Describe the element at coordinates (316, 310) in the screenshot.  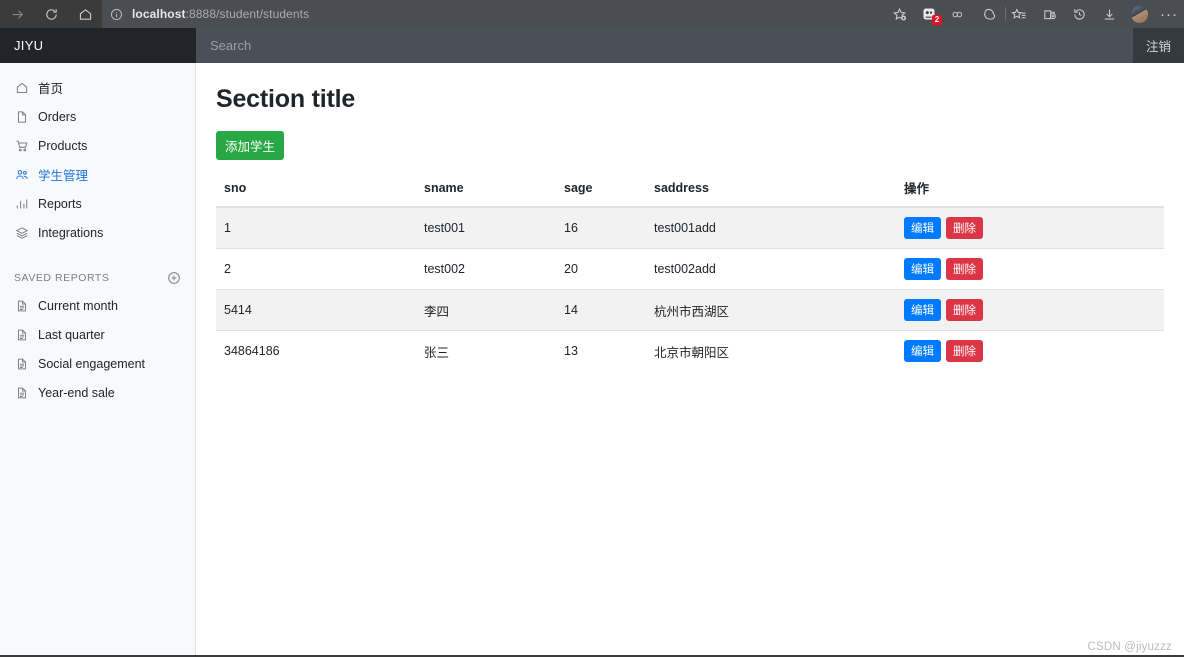
I see `cell-sno: 5414` at that location.